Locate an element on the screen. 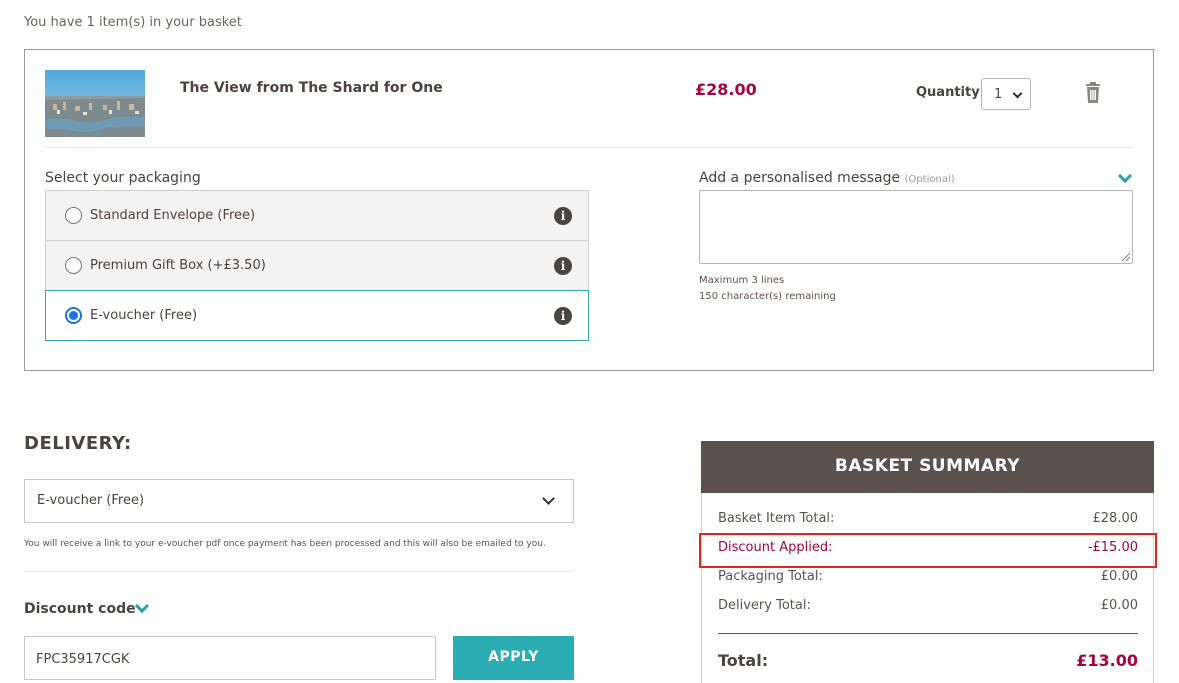 The height and width of the screenshot is (683, 1179). summary-row-label: Delivery Total: is located at coordinates (764, 605).